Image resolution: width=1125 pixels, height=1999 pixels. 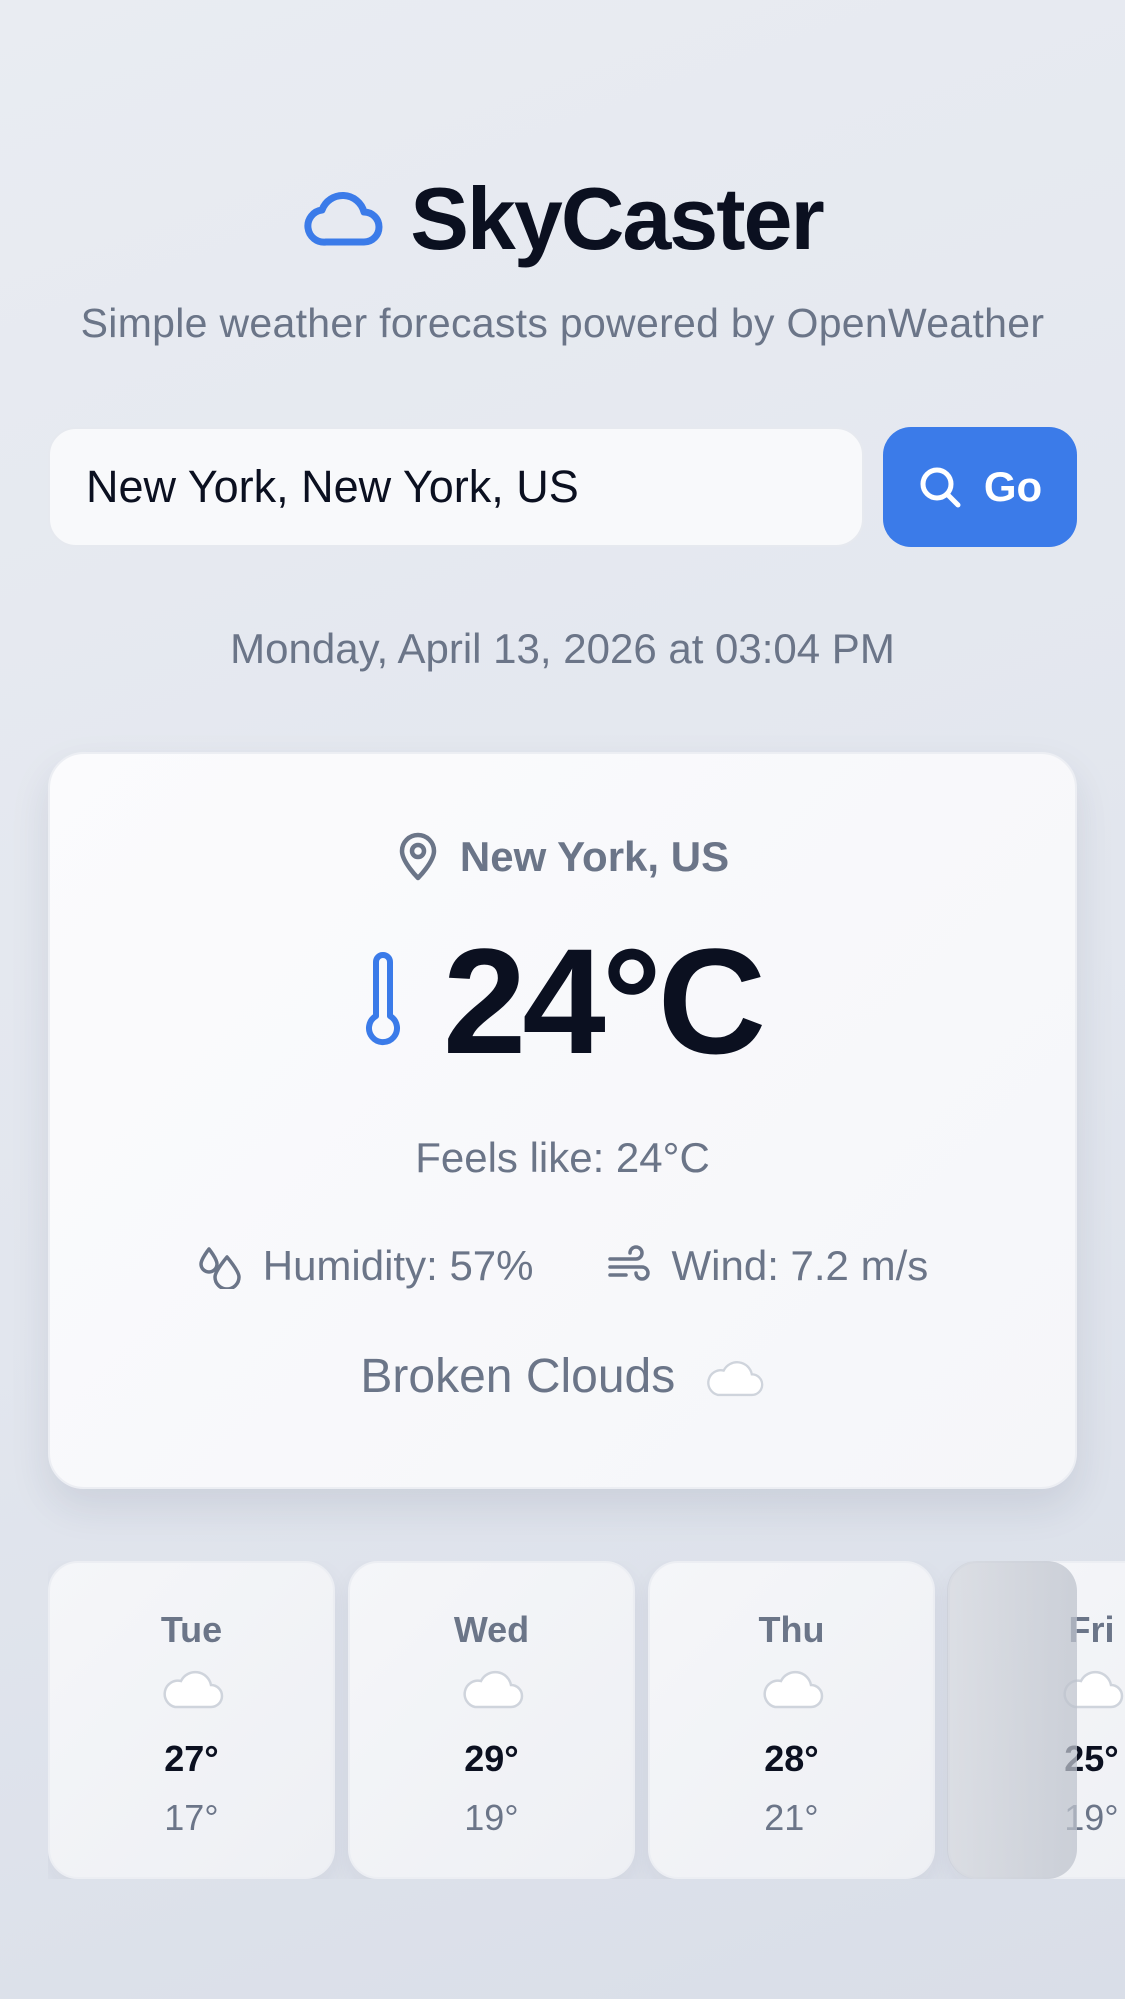 What do you see at coordinates (617, 218) in the screenshot?
I see `app-title: SkyCaster` at bounding box center [617, 218].